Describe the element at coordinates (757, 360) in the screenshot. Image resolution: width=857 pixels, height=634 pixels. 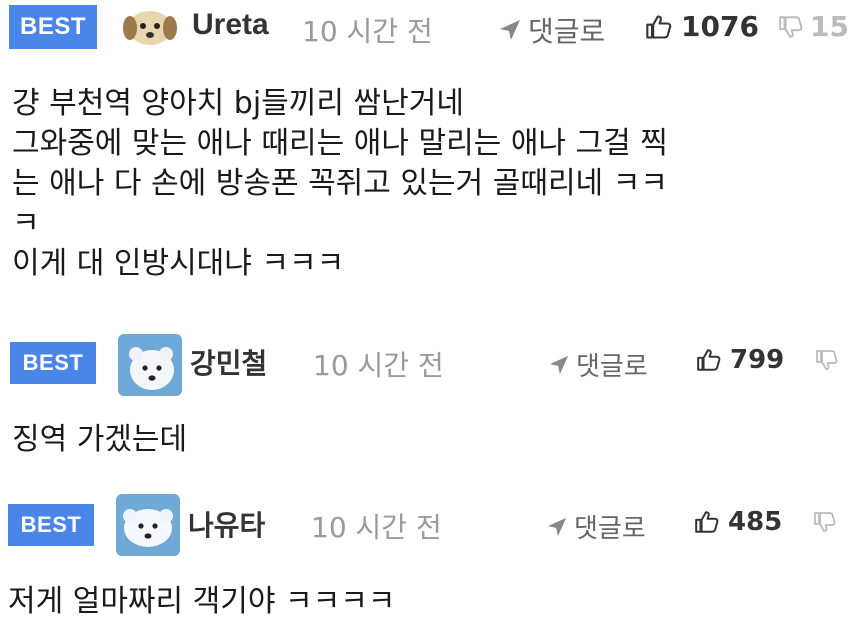
I see `like-count: 799` at that location.